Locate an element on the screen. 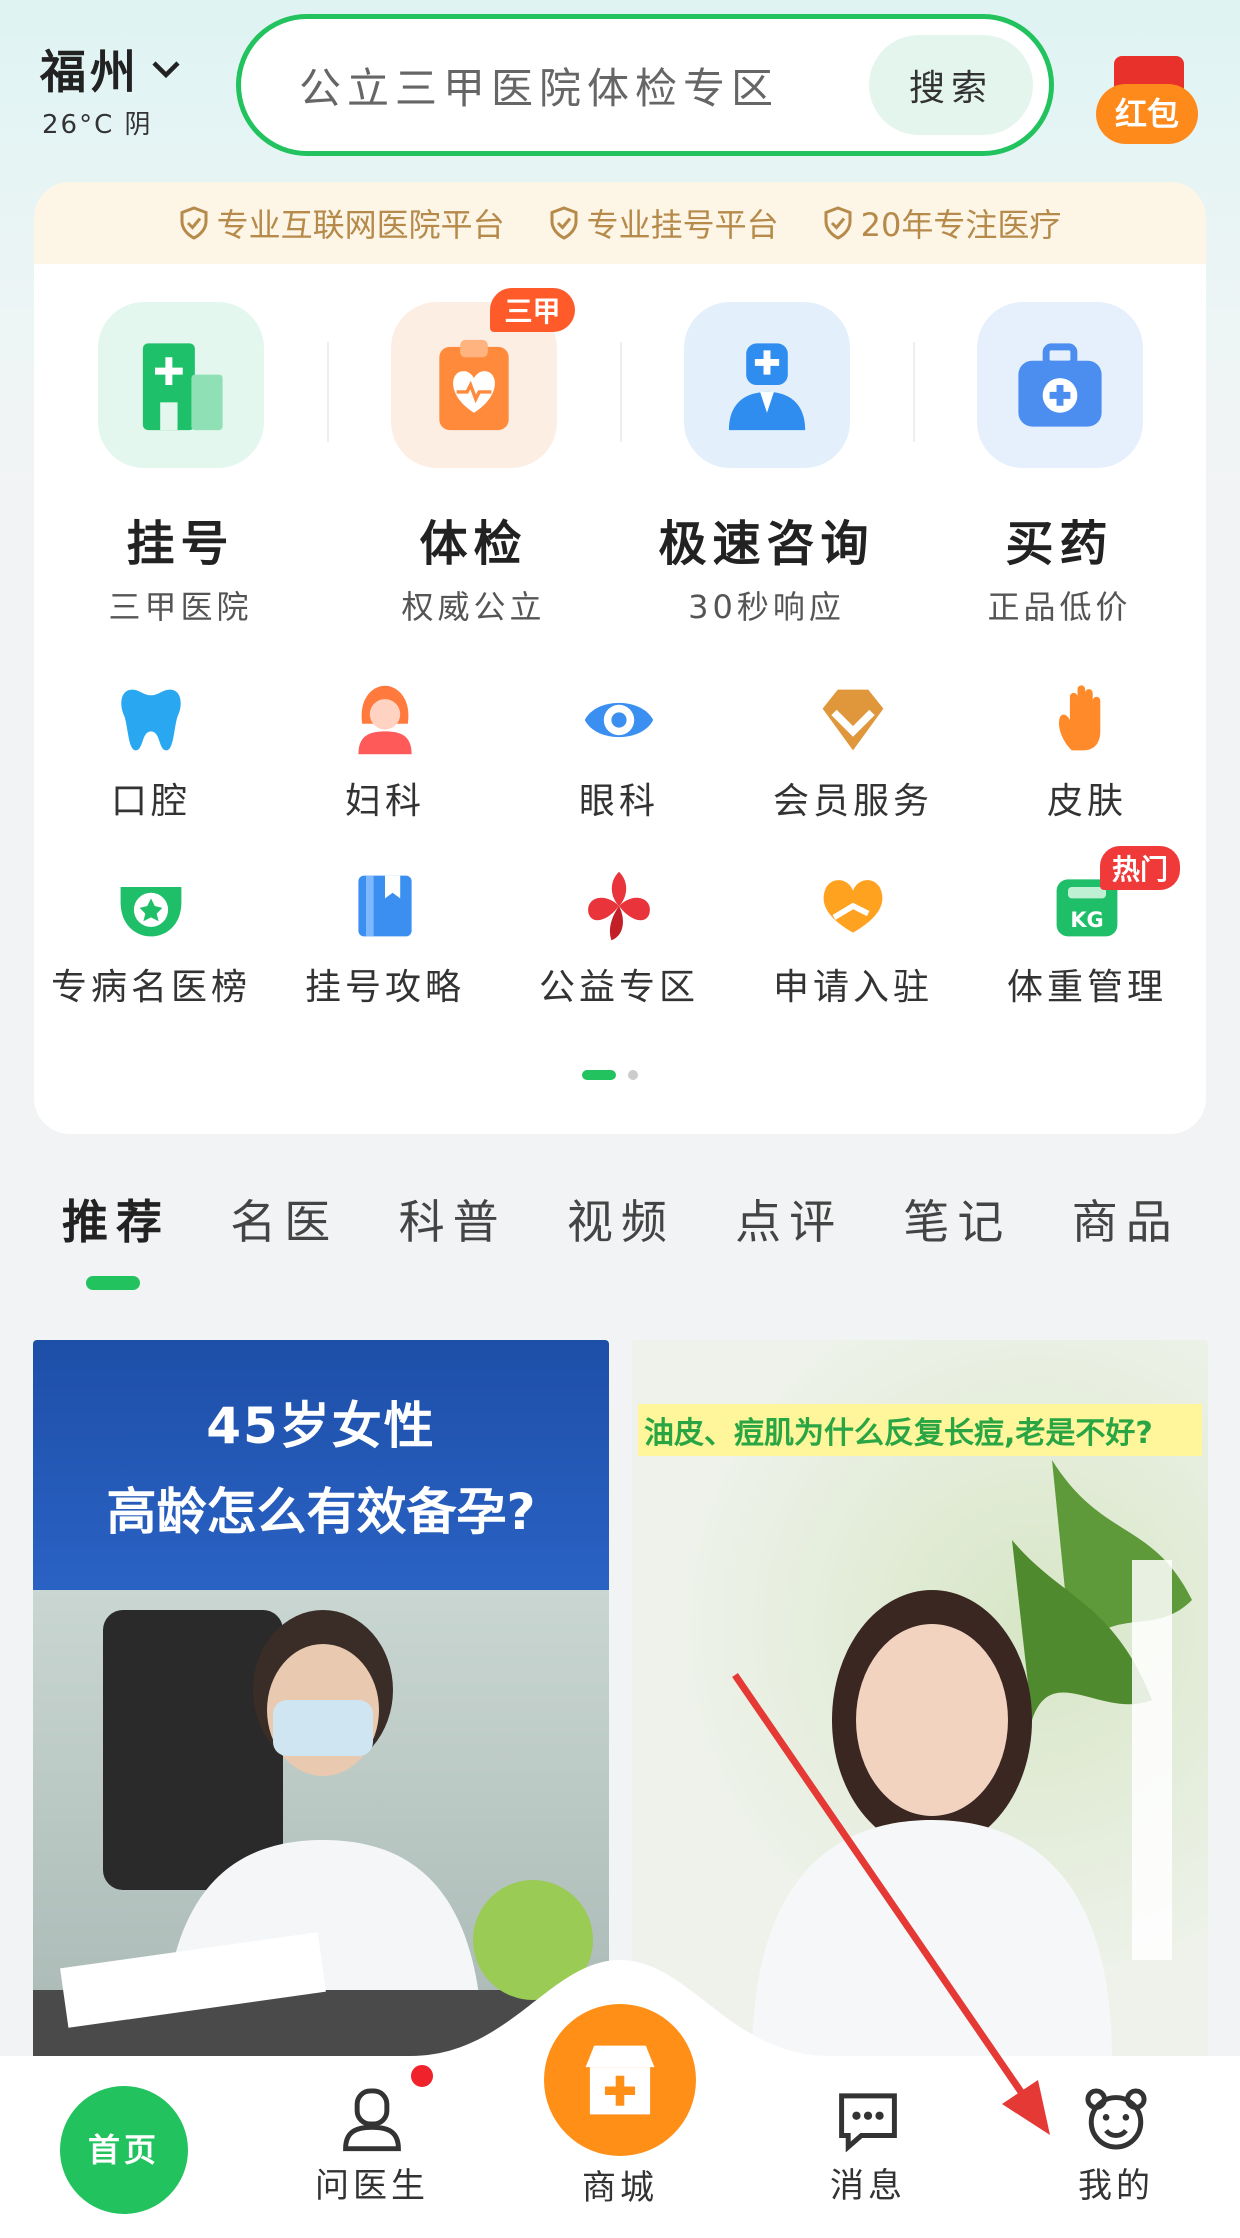 The width and height of the screenshot is (1240, 2238). message-icon is located at coordinates (868, 2123).